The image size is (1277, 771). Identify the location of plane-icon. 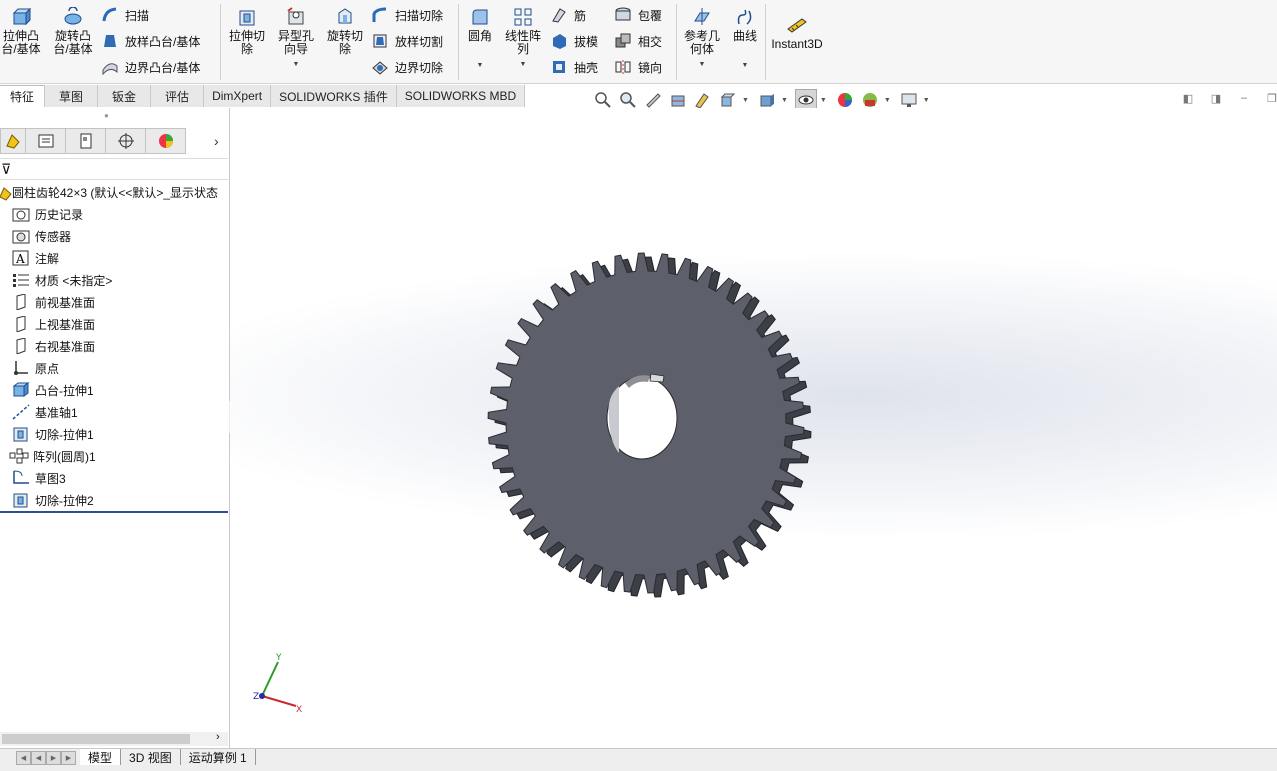
(21, 346).